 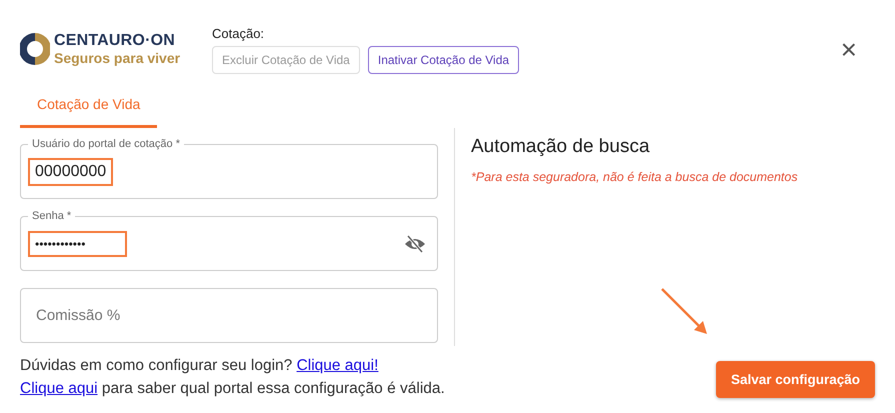 What do you see at coordinates (229, 311) in the screenshot?
I see `input-field: Comissão %` at bounding box center [229, 311].